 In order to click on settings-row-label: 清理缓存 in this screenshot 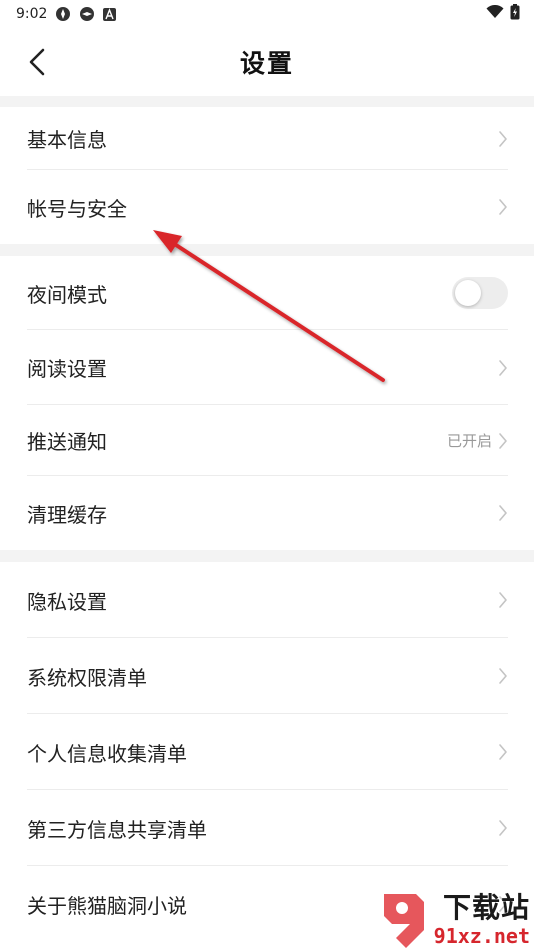, I will do `click(67, 514)`.